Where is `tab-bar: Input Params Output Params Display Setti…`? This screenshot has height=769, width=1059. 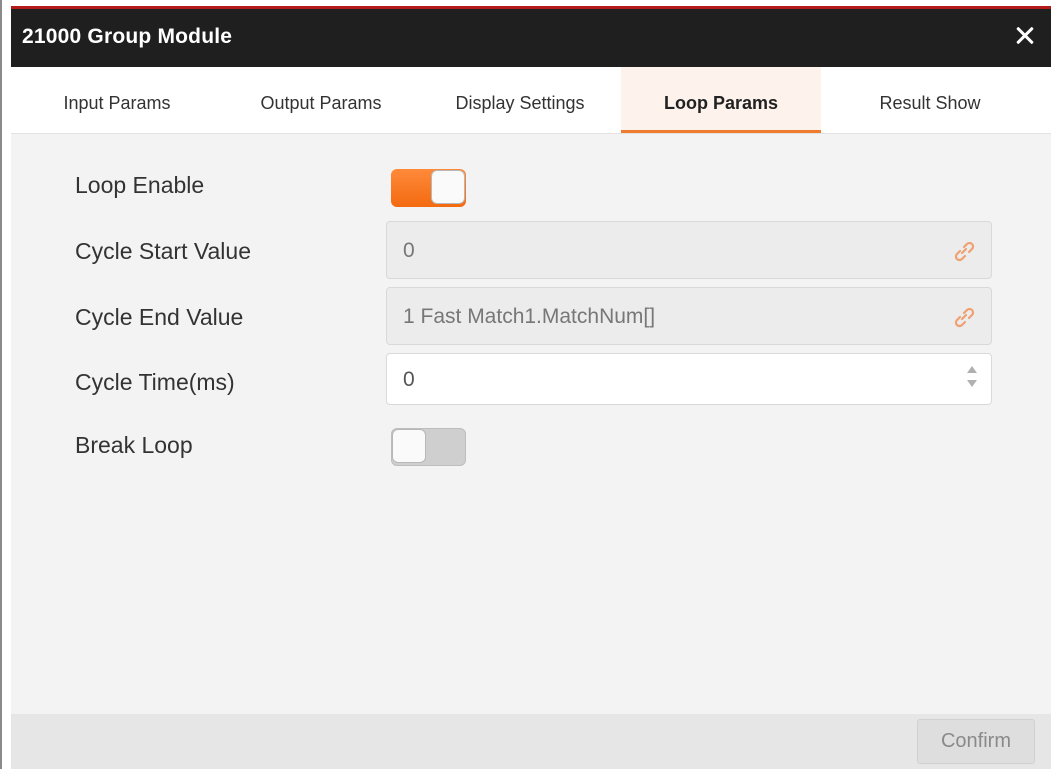 tab-bar: Input Params Output Params Display Setti… is located at coordinates (531, 100).